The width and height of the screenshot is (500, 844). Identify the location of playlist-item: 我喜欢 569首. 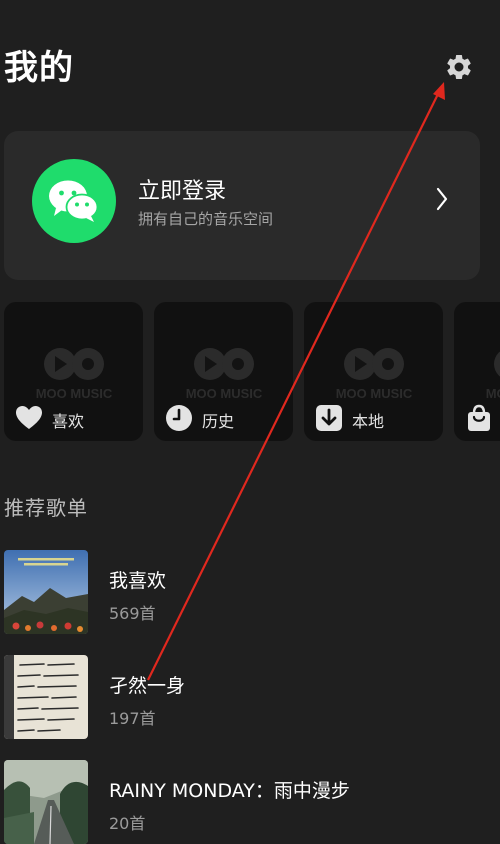
(250, 595).